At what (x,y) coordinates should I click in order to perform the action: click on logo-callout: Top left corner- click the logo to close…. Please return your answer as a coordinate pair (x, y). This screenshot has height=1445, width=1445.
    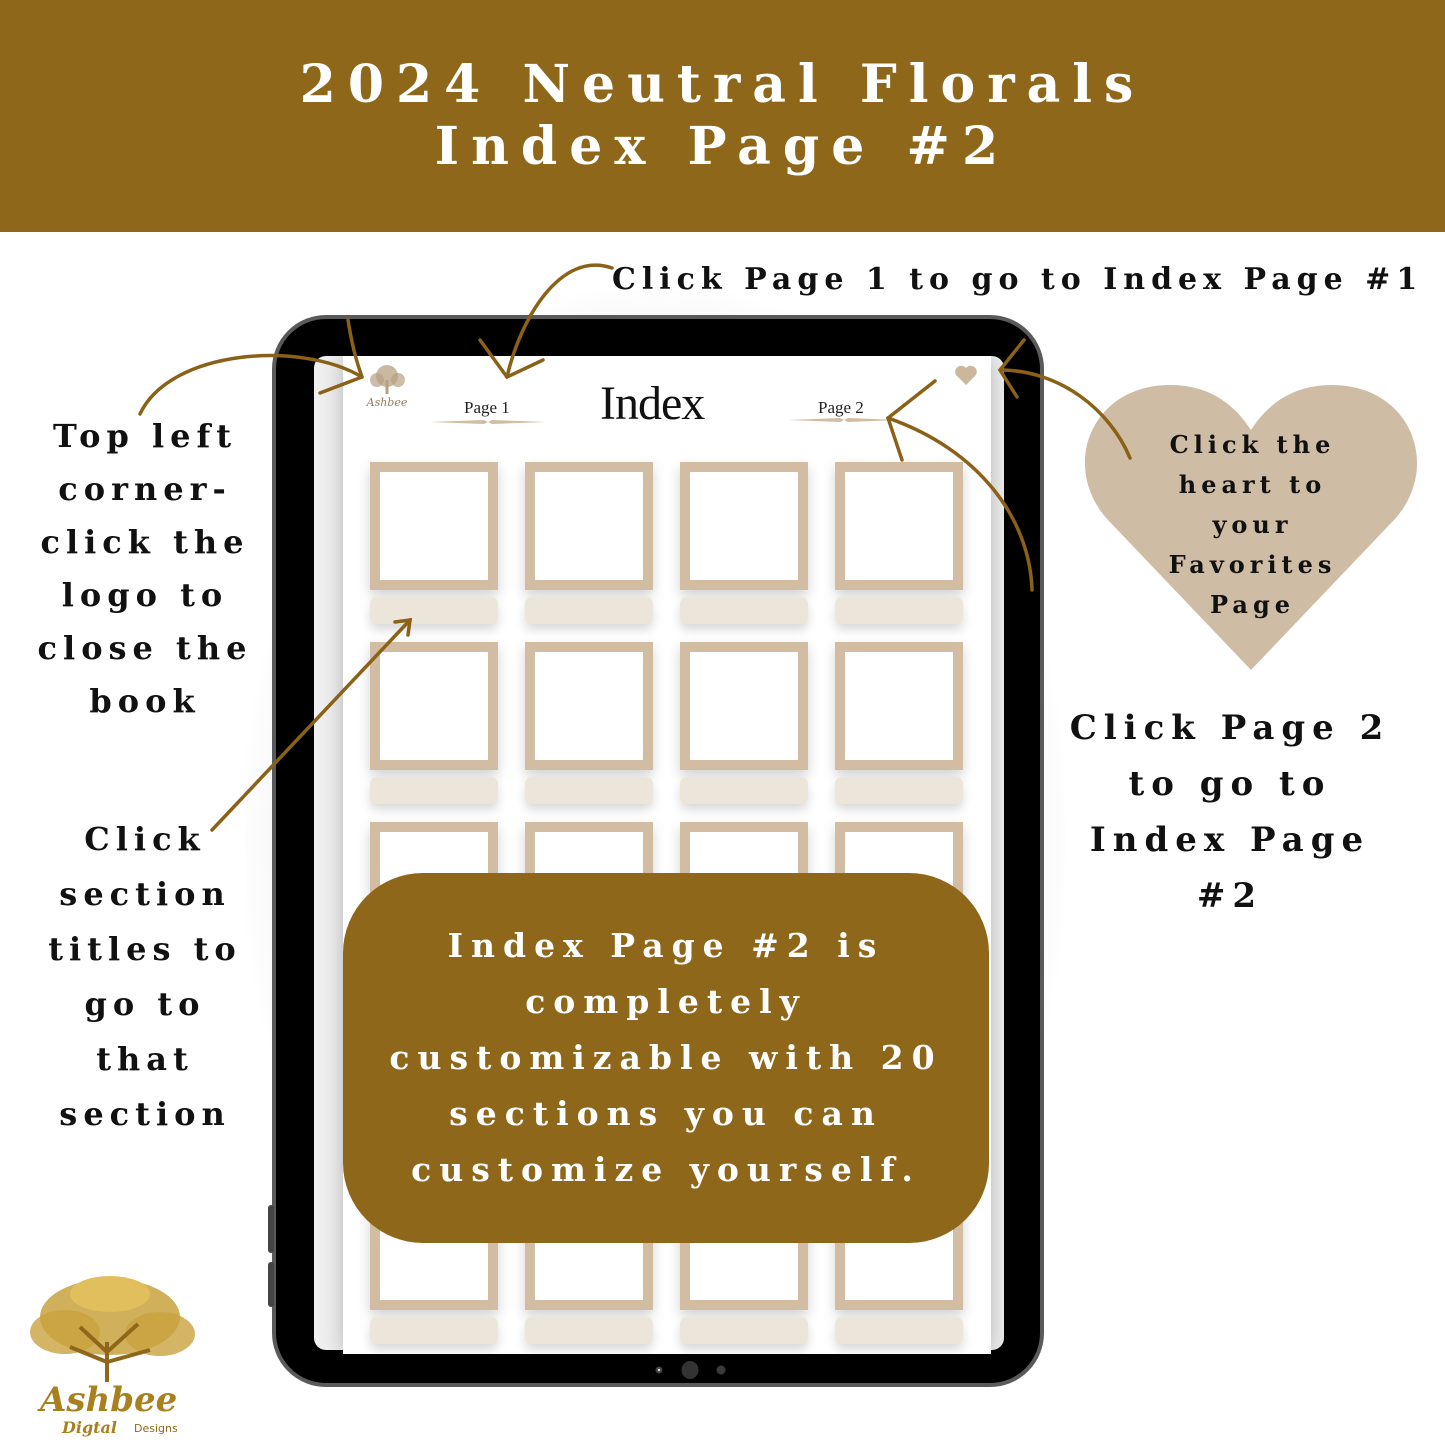
    Looking at the image, I should click on (145, 568).